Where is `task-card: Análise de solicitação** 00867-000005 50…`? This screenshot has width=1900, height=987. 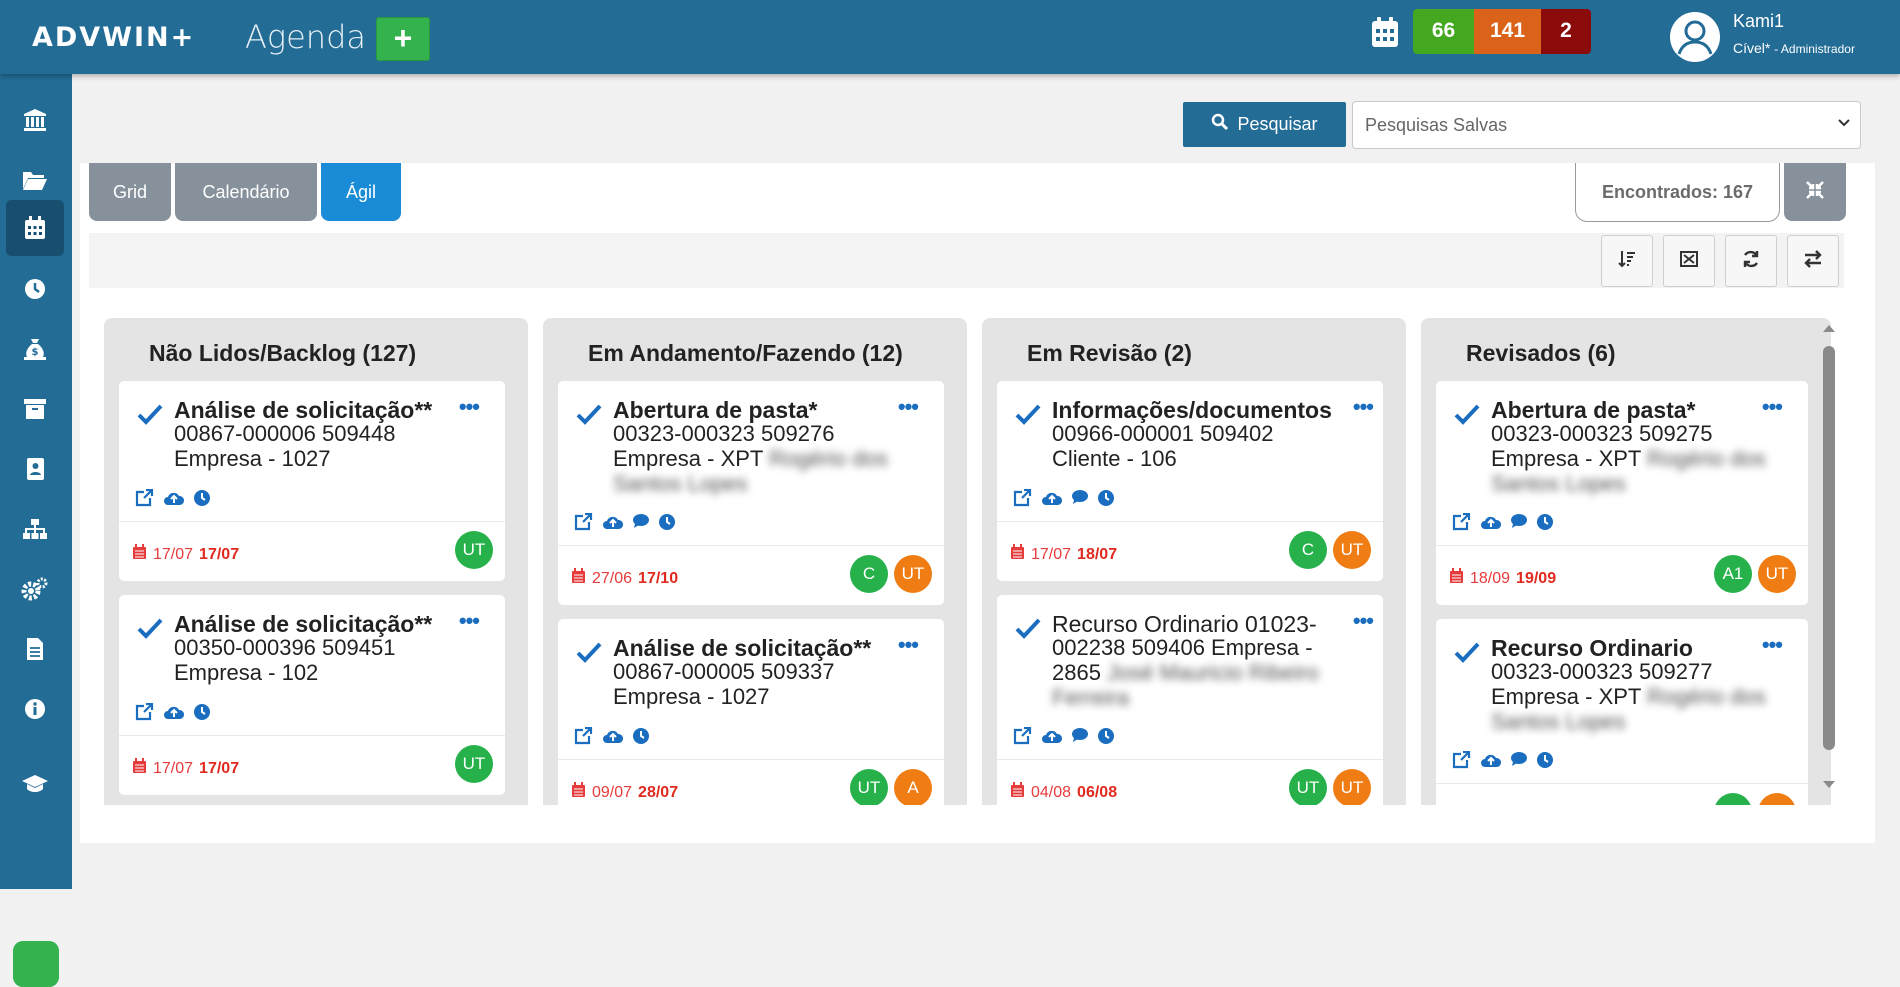 task-card: Análise de solicitação** 00867-000005 50… is located at coordinates (751, 712).